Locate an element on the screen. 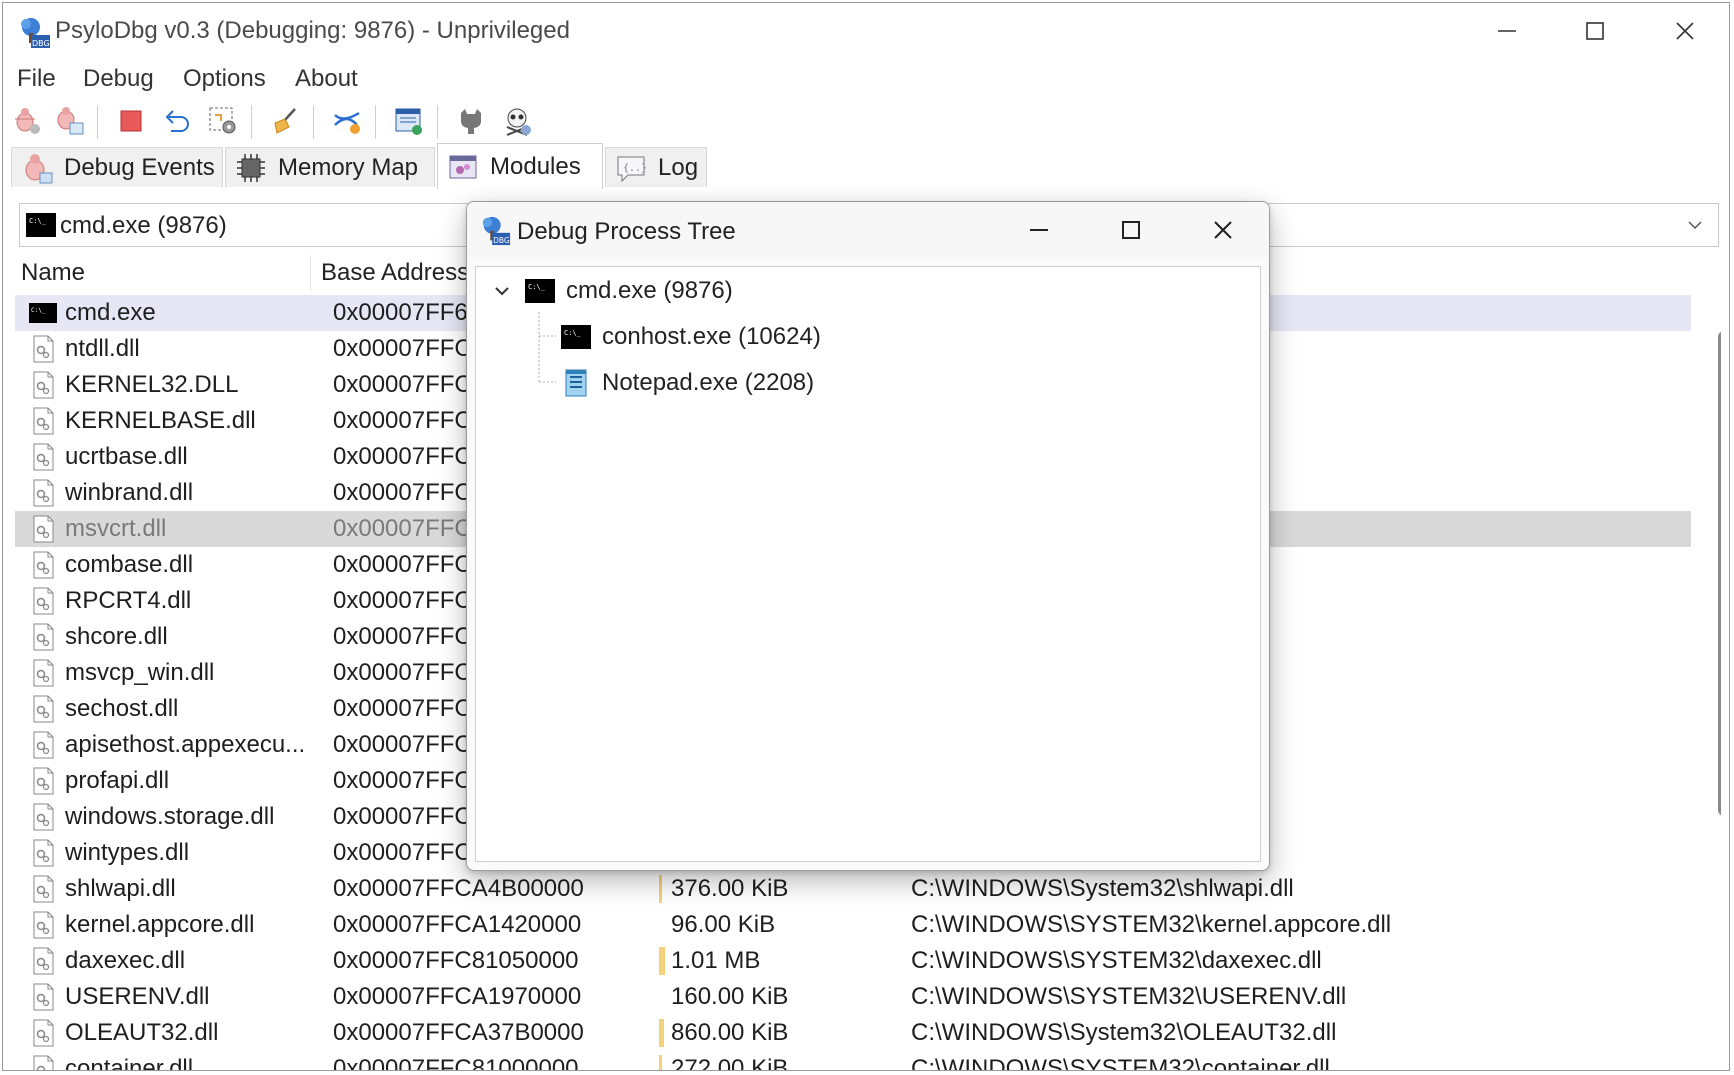  module-base-address: 0x00007FFCA4B00000 is located at coordinates (458, 888).